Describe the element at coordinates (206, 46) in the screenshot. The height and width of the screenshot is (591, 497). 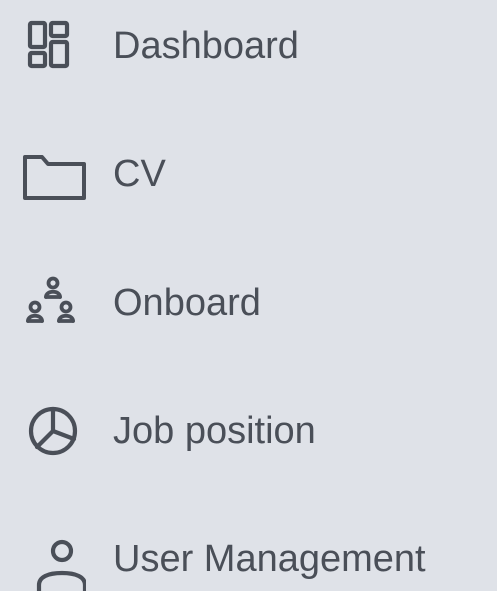
I see `sidebar-item-label: Dashboard` at that location.